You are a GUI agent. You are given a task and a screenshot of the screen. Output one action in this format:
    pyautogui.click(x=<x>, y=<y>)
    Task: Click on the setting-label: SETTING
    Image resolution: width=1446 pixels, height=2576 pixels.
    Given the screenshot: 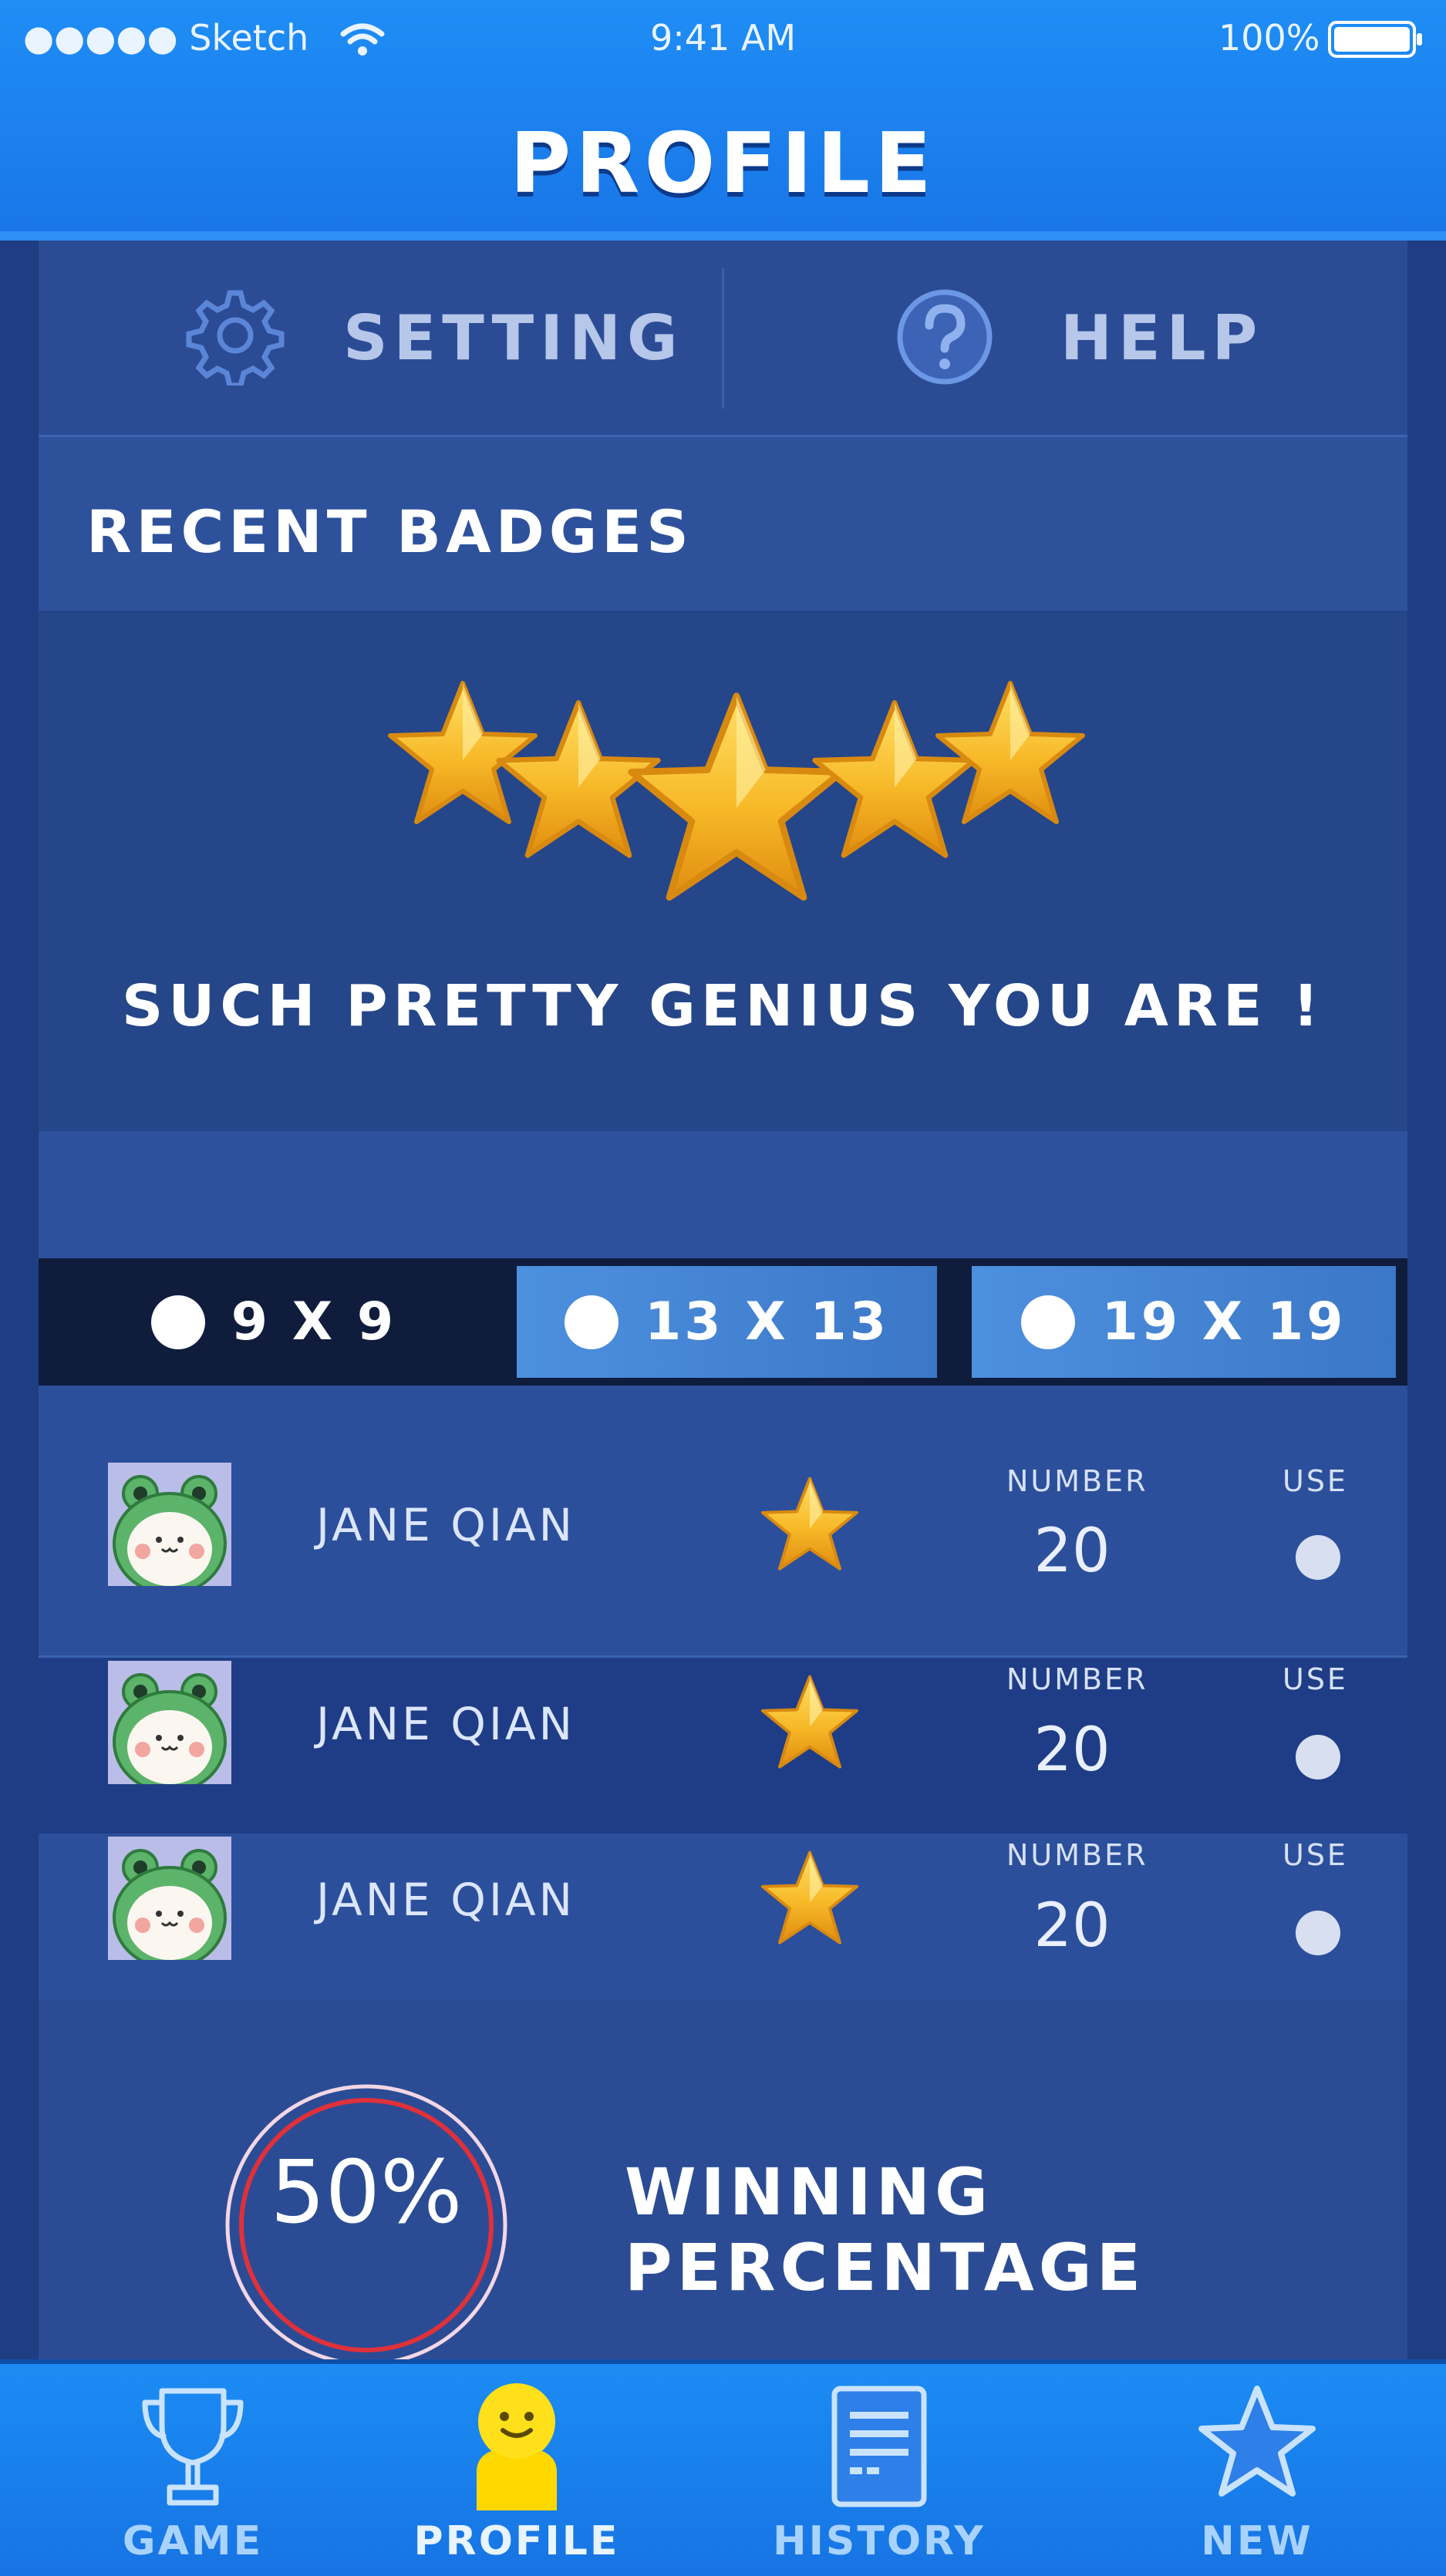 What is the action you would take?
    pyautogui.click(x=513, y=338)
    